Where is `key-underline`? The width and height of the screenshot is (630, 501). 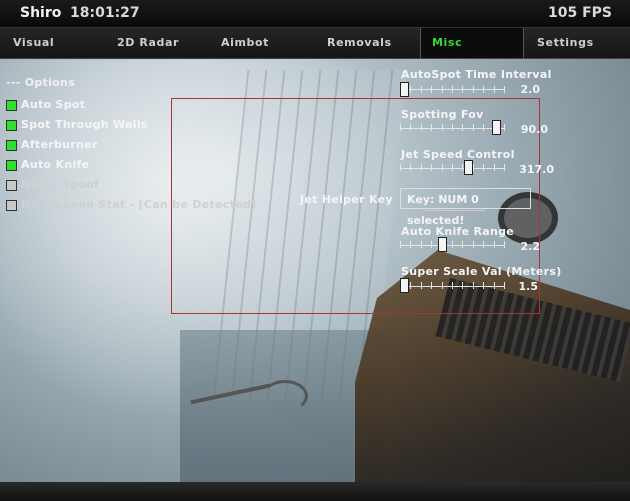 key-underline is located at coordinates (455, 210).